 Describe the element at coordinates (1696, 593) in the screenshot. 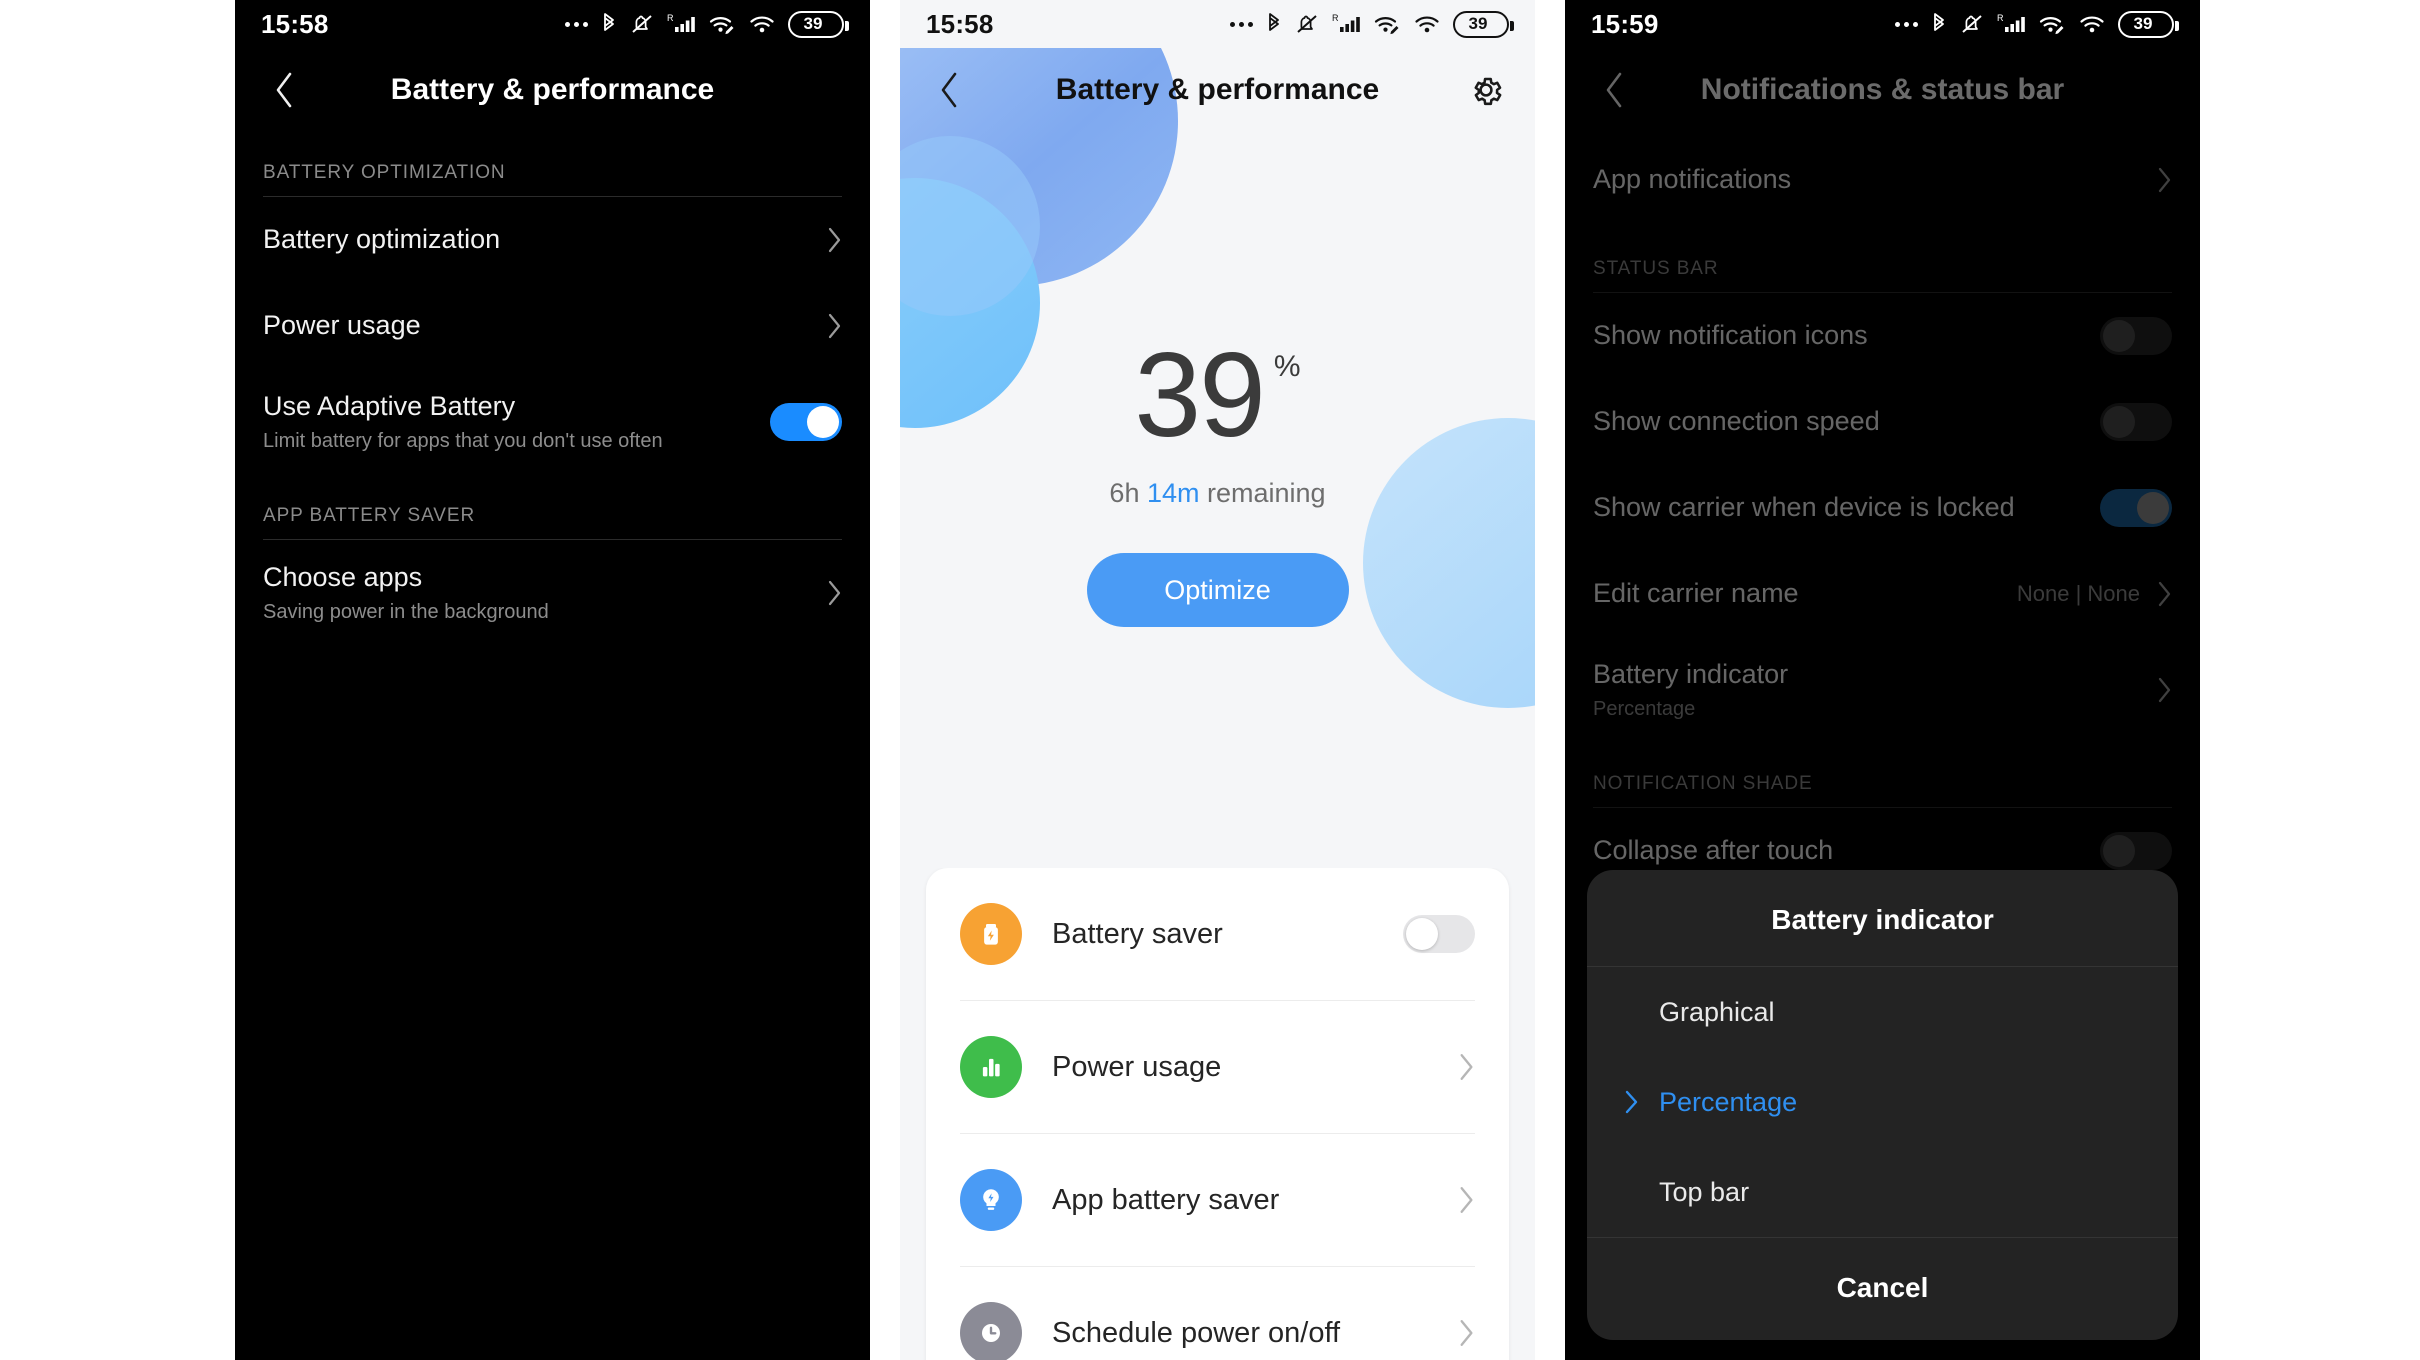

I see `list-item-title: Edit carrier name` at that location.